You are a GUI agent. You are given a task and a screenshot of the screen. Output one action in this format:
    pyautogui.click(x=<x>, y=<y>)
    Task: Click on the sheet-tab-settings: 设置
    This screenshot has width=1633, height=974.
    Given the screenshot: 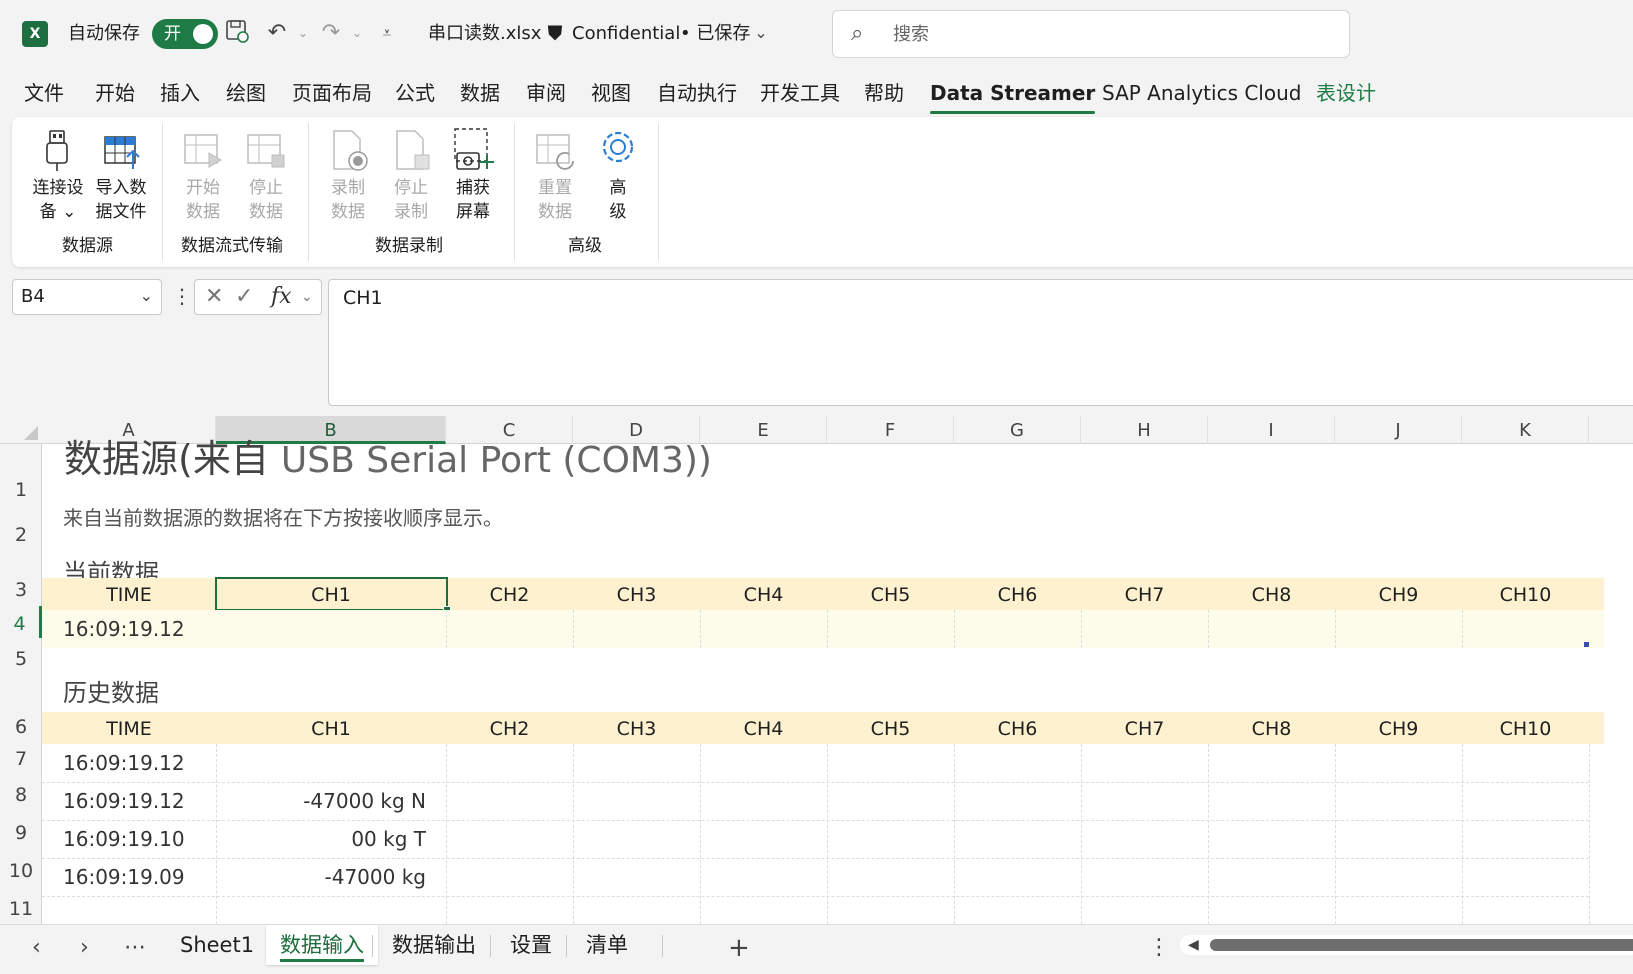 What is the action you would take?
    pyautogui.click(x=531, y=945)
    